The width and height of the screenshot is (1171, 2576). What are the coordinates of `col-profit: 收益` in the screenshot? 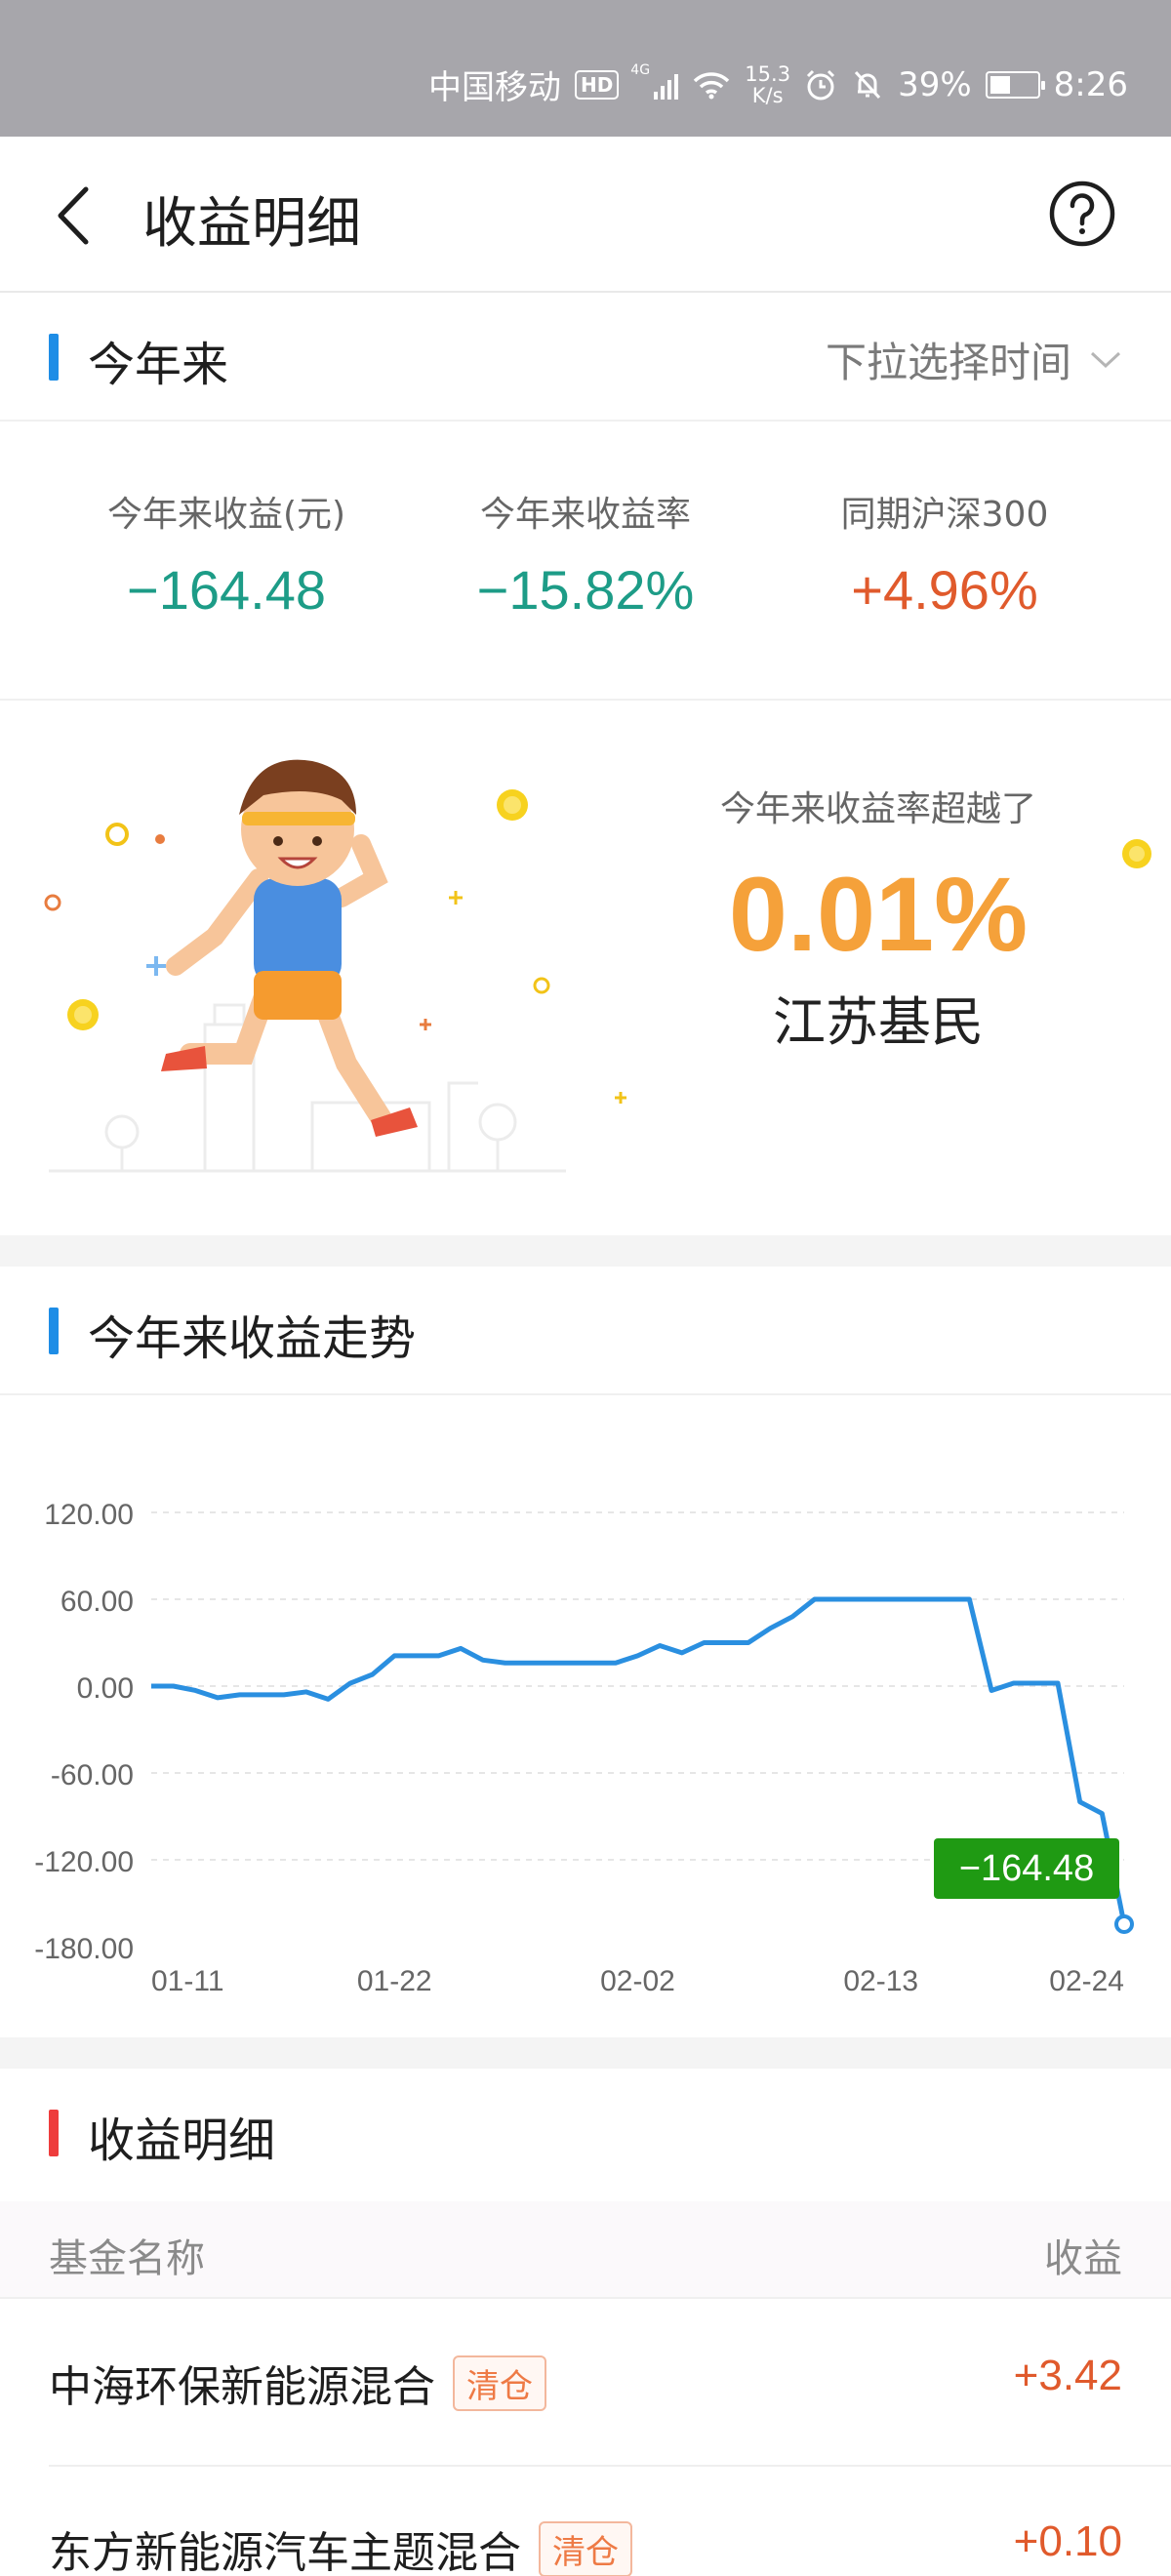 It's located at (1083, 2258).